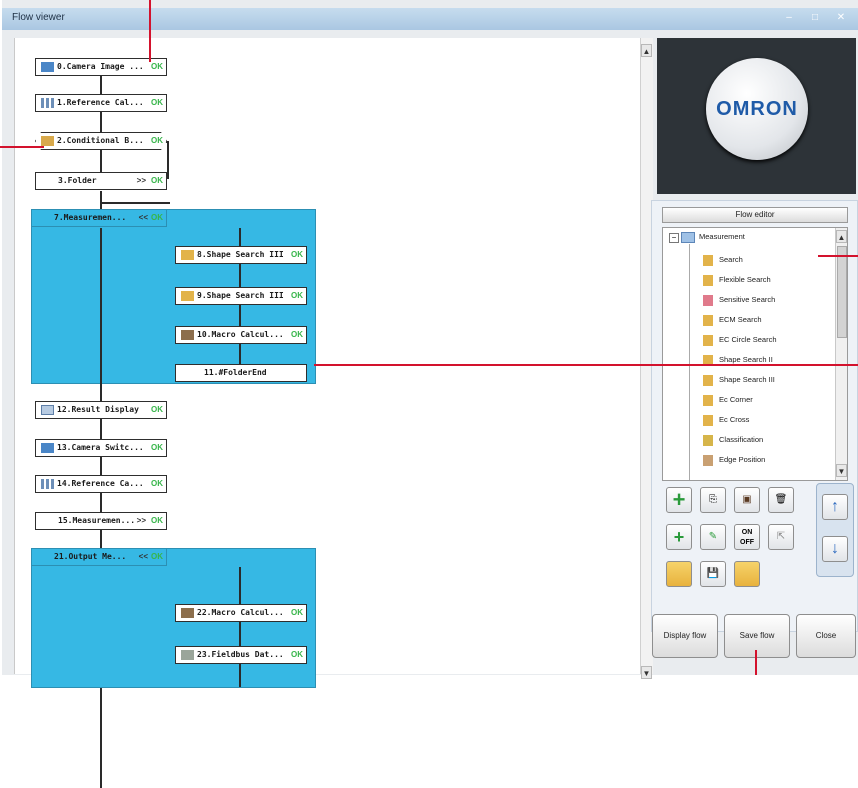 This screenshot has width=858, height=788. I want to click on rename-icon: ✎, so click(713, 537).